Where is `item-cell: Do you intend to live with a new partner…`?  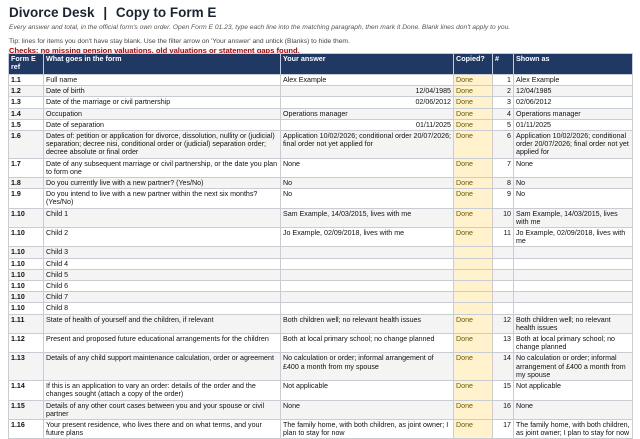 item-cell: Do you intend to live with a new partner… is located at coordinates (162, 198).